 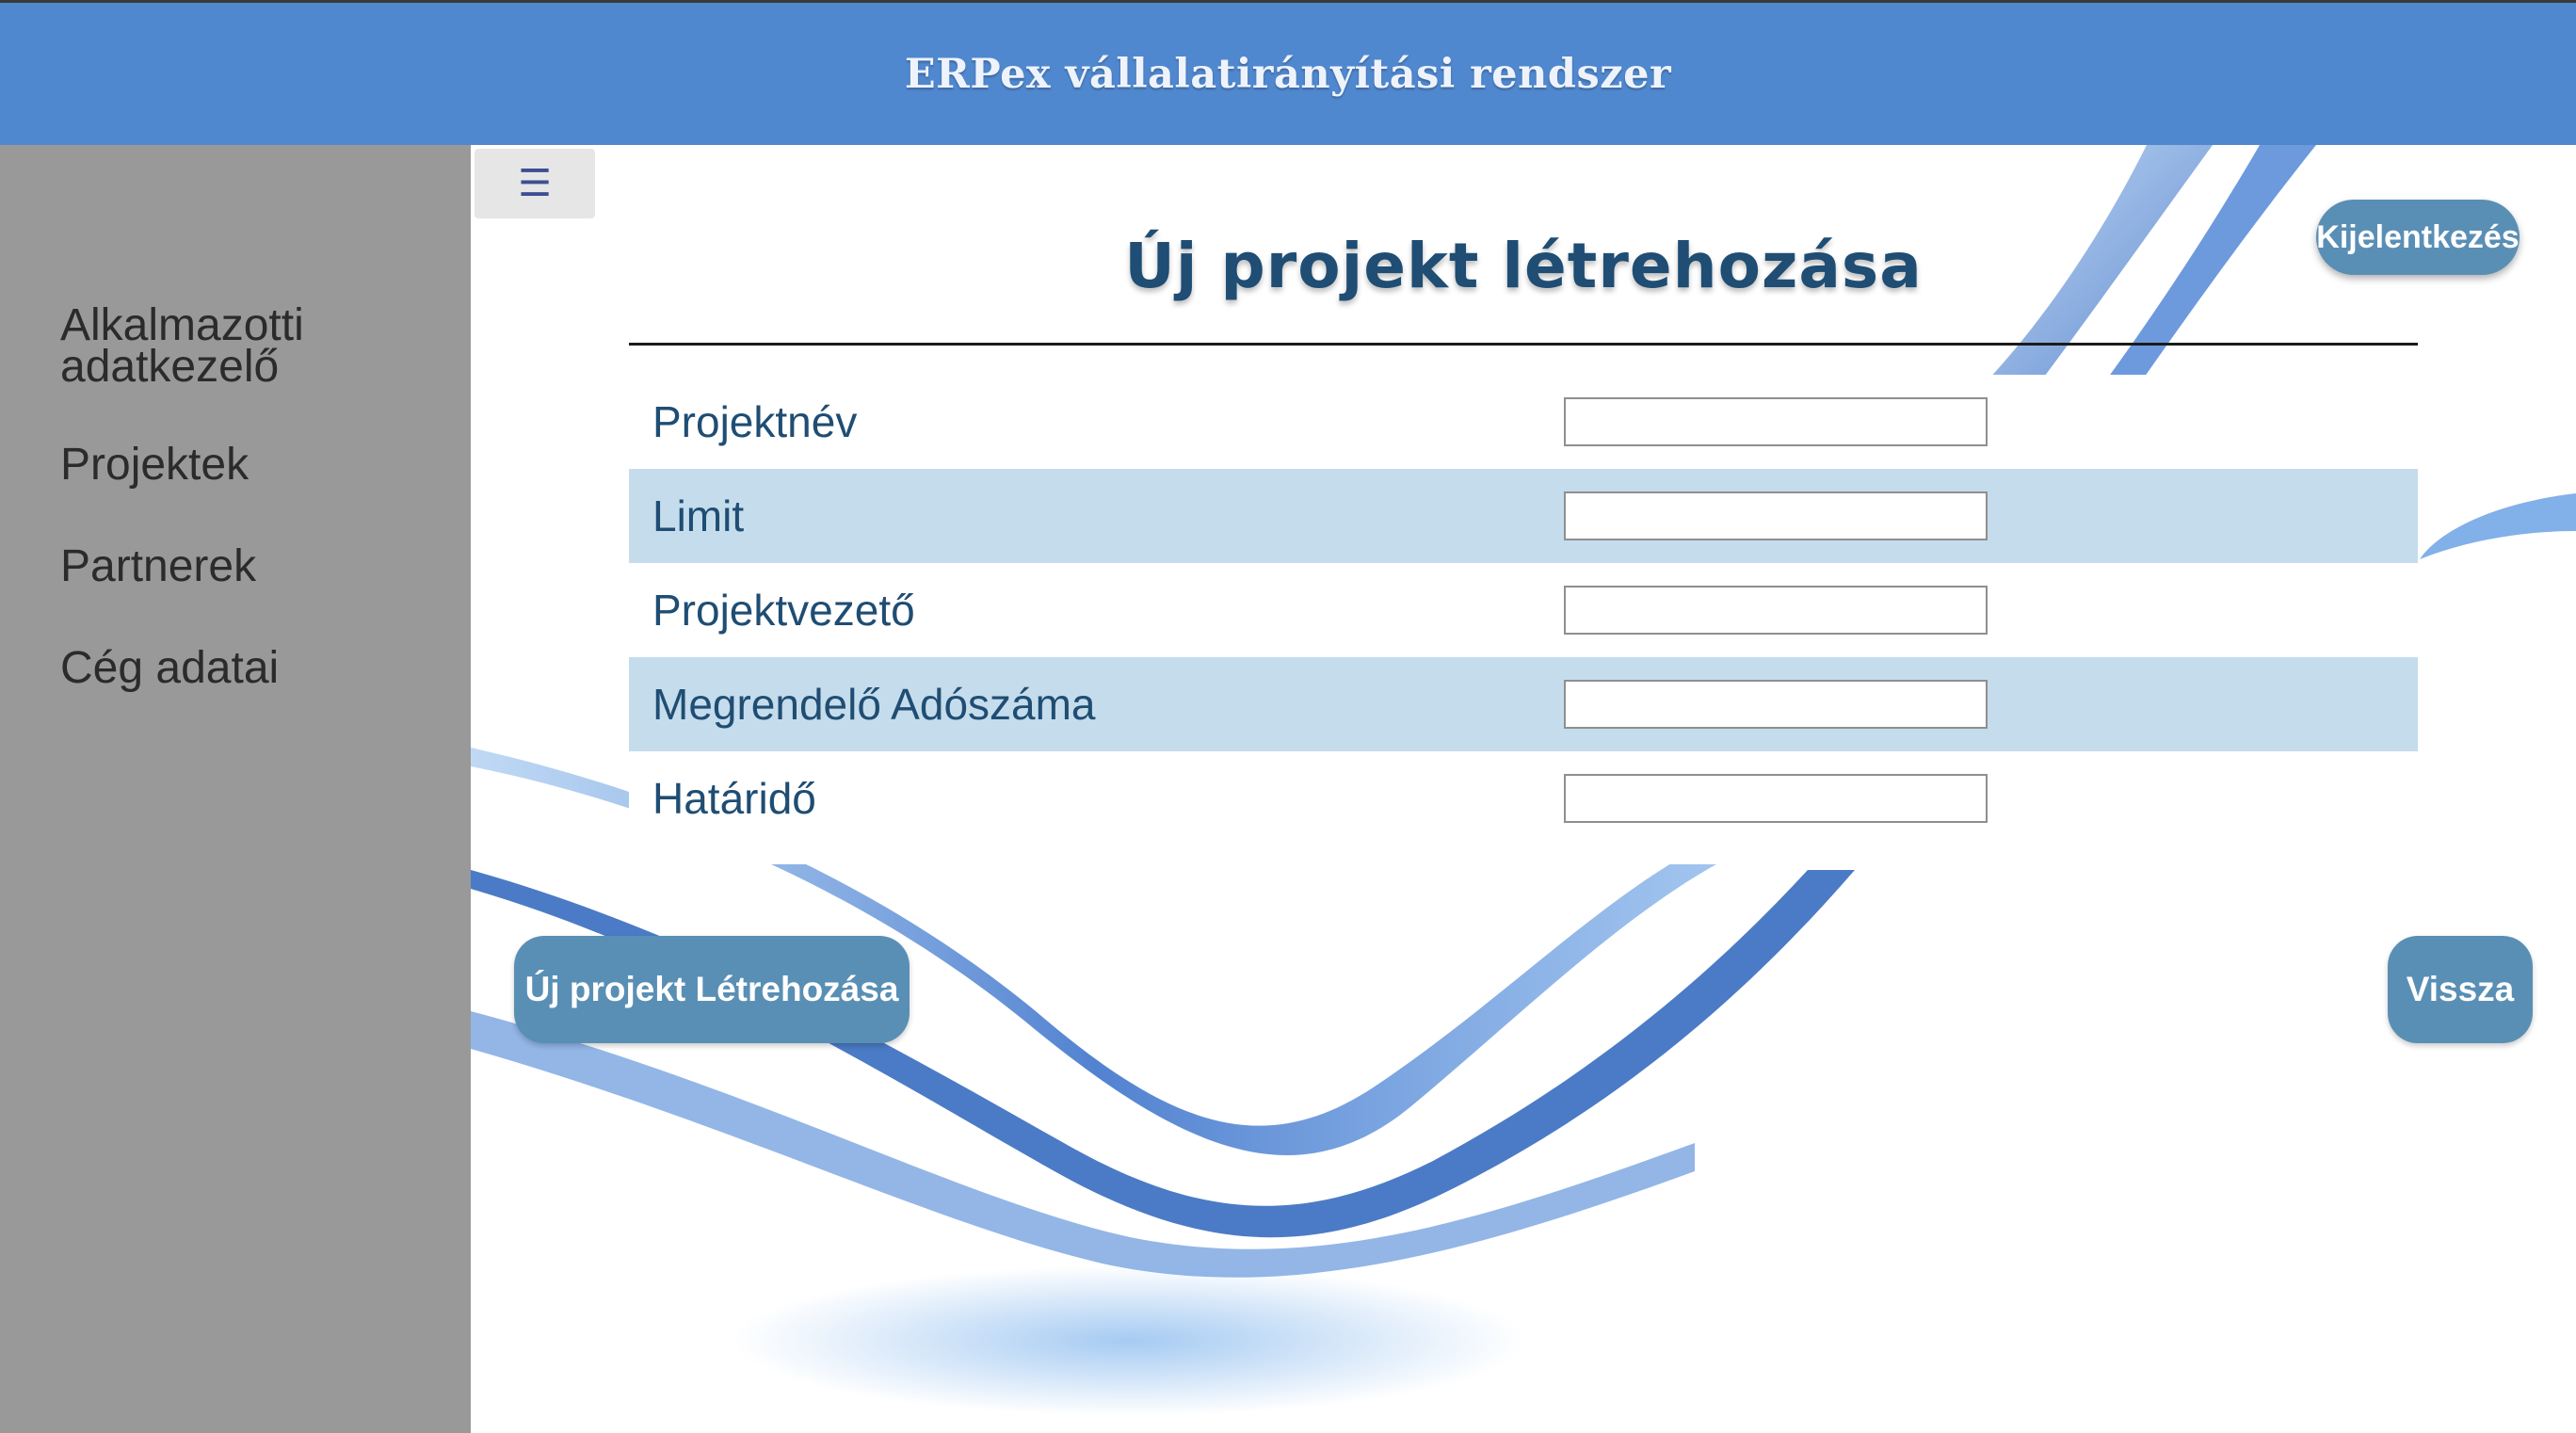 I want to click on sidebar-item-projects: Projektek, so click(x=154, y=465).